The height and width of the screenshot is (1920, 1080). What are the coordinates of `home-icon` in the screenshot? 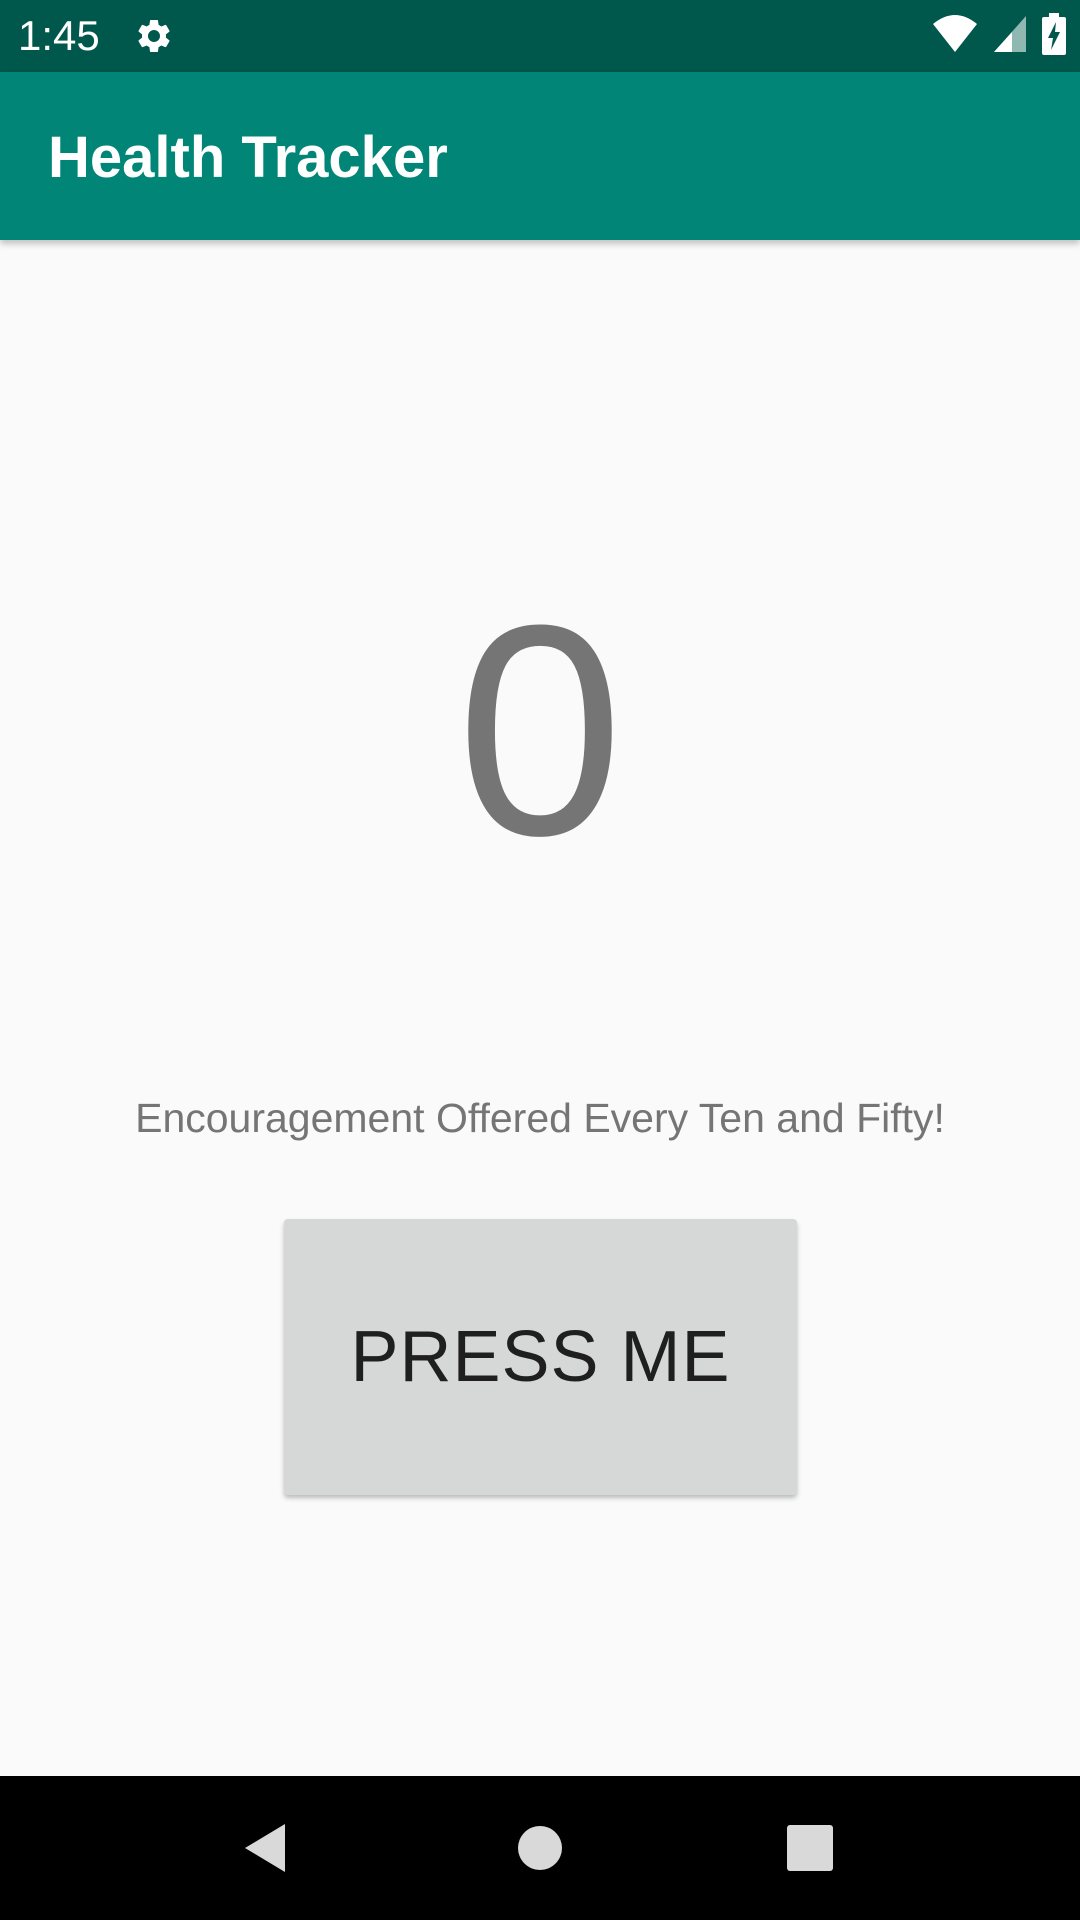 It's located at (540, 1848).